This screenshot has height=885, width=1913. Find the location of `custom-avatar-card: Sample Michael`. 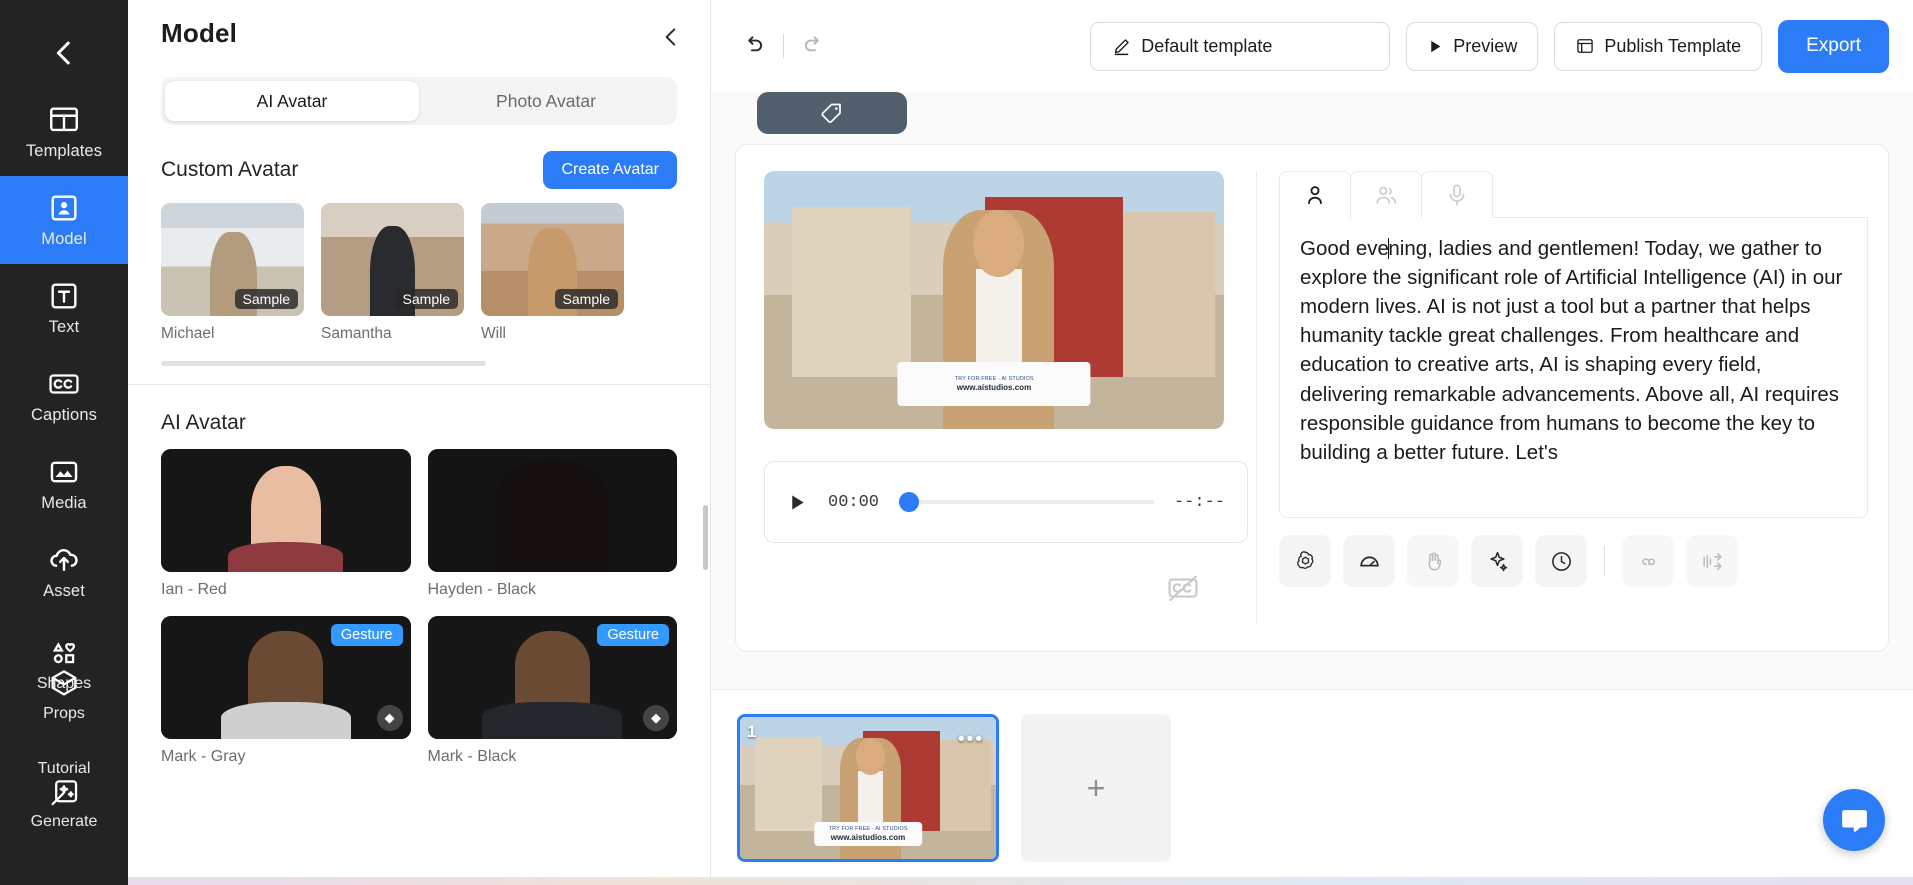

custom-avatar-card: Sample Michael is located at coordinates (232, 273).